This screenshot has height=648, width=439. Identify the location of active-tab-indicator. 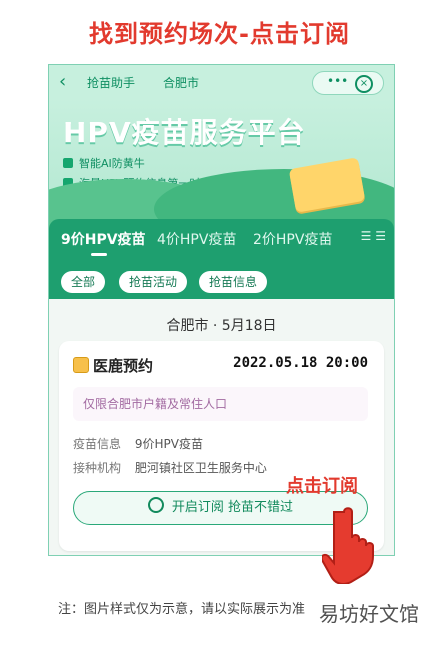
(99, 254).